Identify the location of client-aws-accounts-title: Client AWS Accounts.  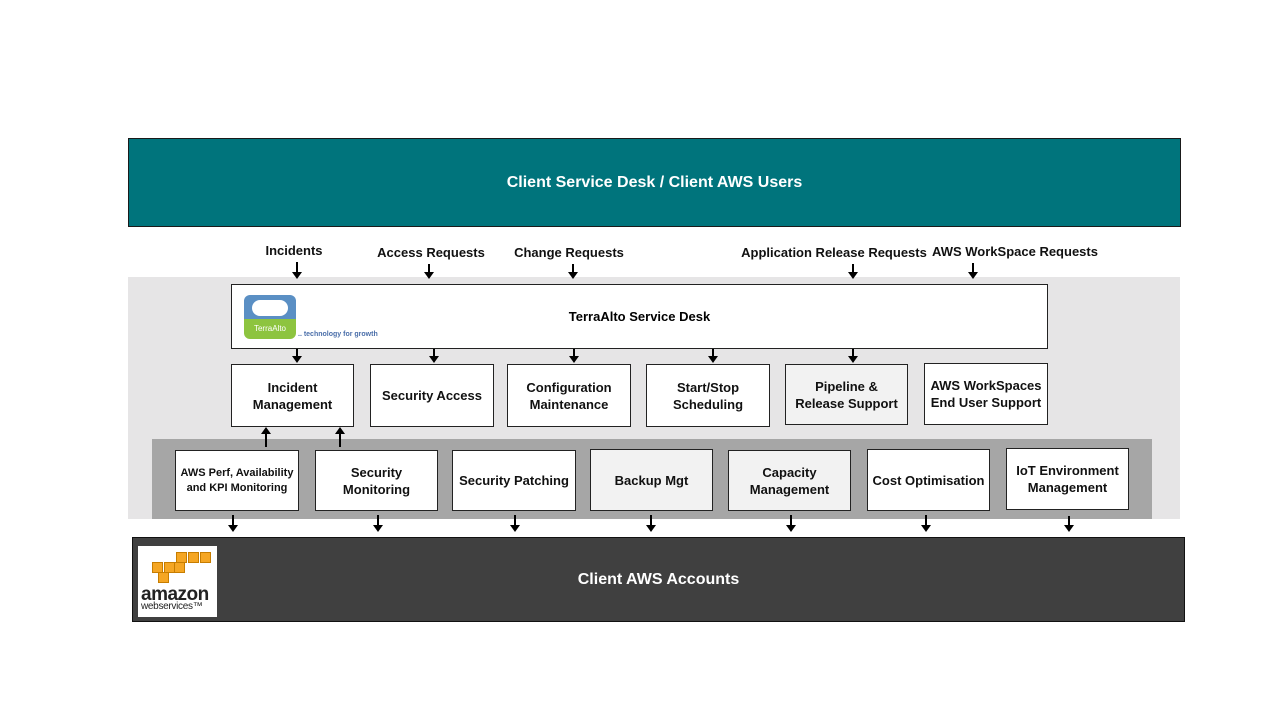
(658, 579).